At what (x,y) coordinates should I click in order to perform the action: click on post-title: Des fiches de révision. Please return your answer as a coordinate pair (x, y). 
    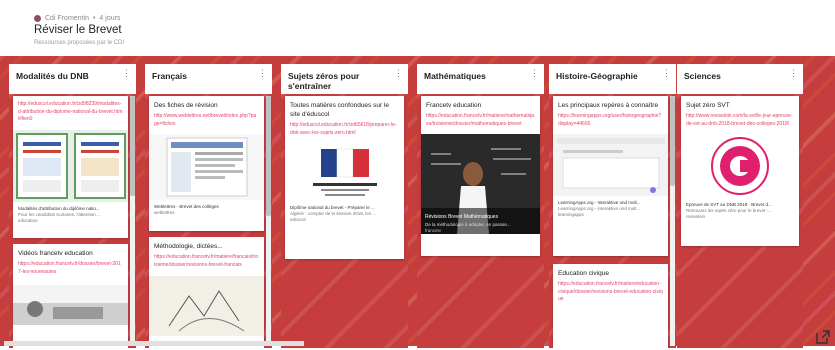
    Looking at the image, I should click on (186, 105).